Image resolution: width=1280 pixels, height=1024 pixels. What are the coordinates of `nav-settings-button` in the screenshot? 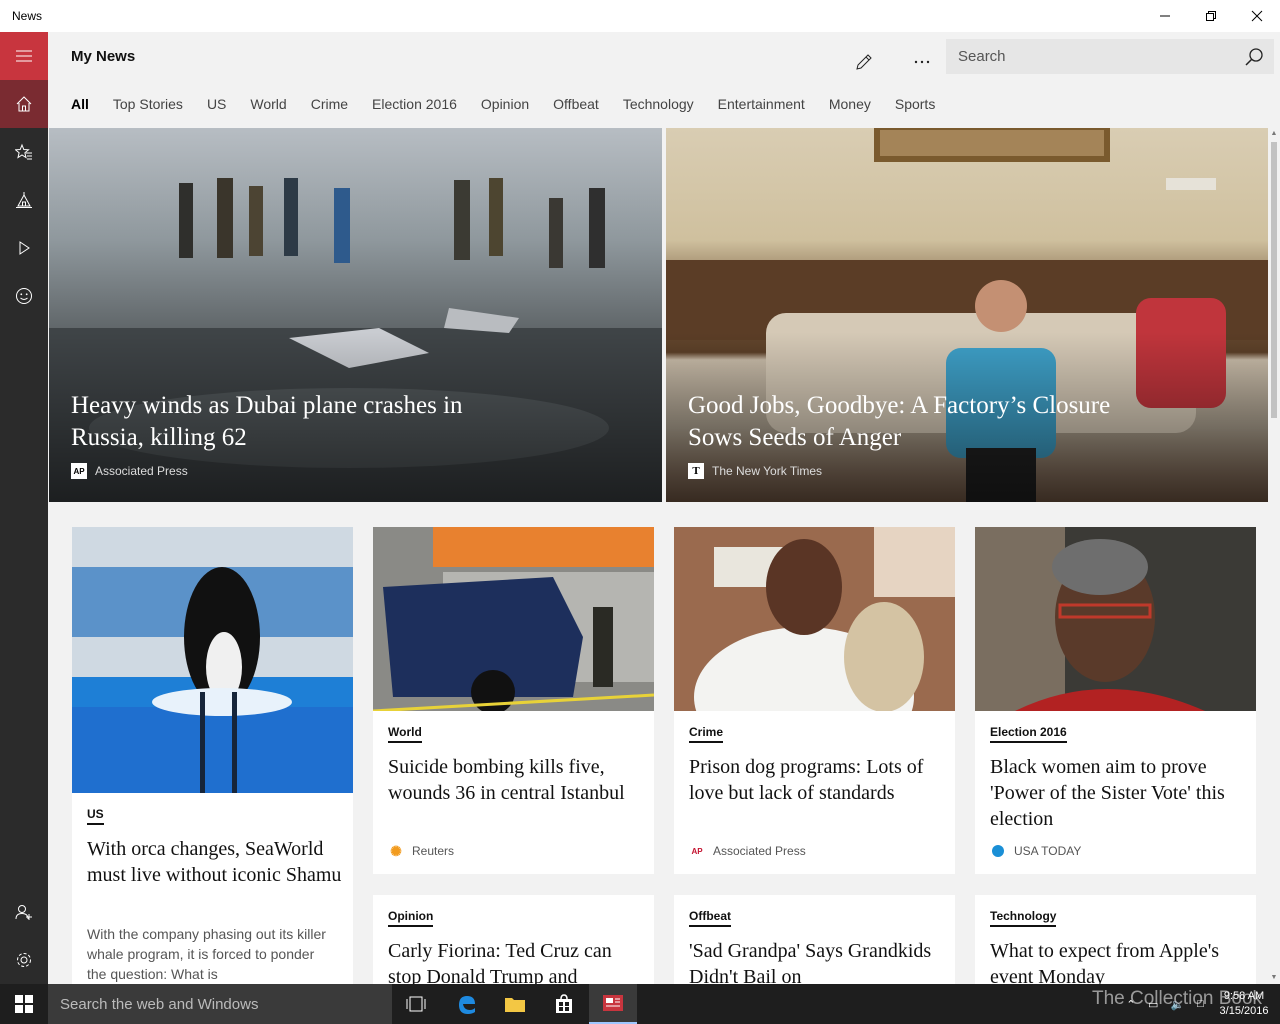 It's located at (24, 960).